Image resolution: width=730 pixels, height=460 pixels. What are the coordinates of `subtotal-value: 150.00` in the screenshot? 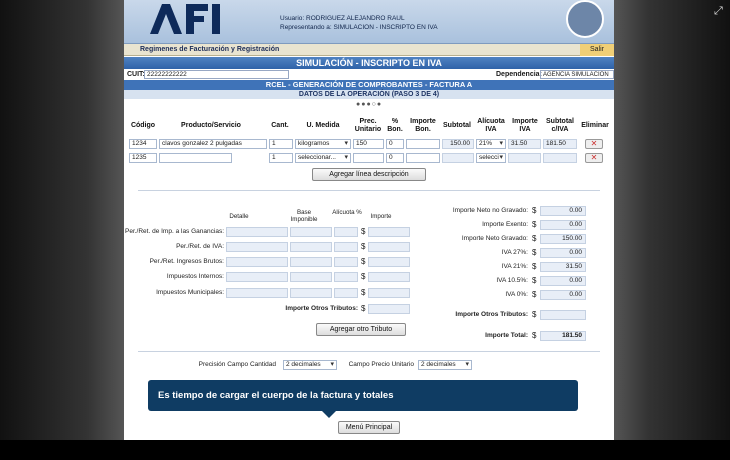 It's located at (458, 144).